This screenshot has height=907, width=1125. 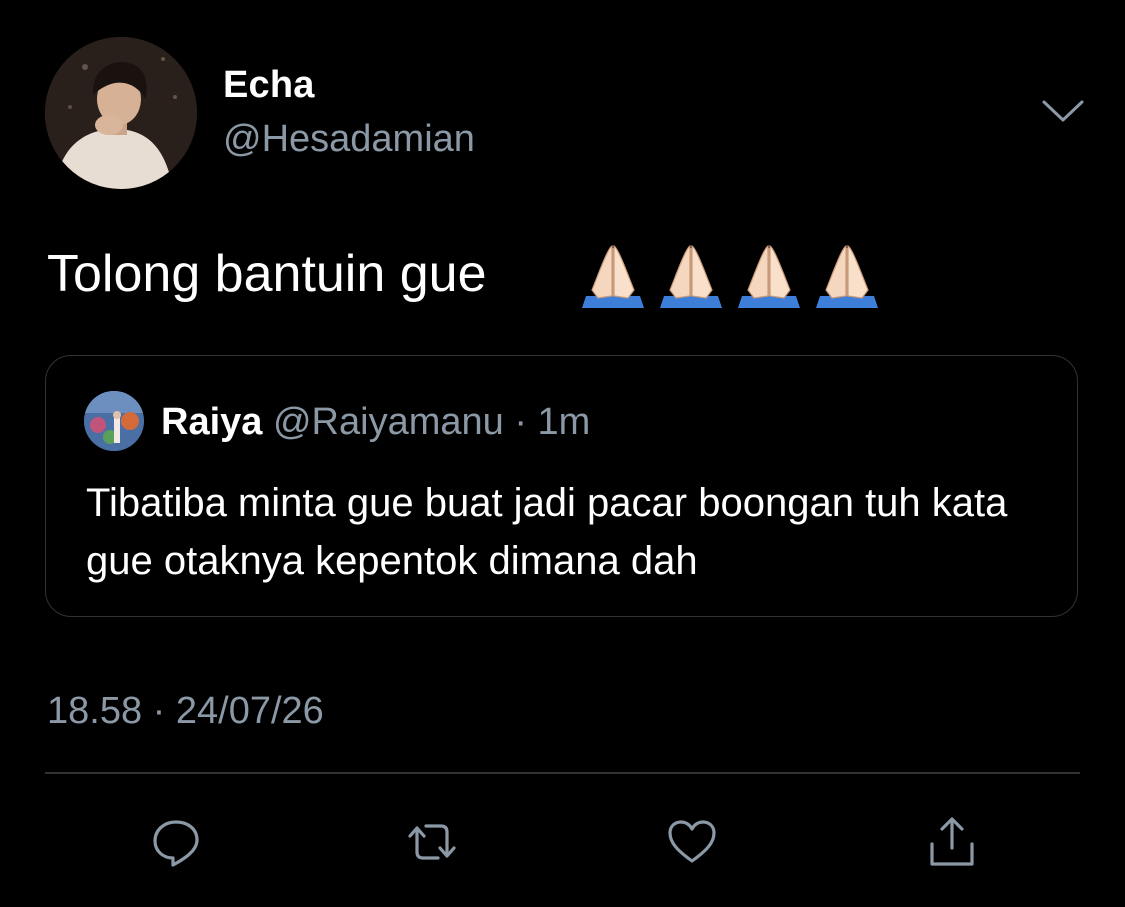 What do you see at coordinates (349, 139) in the screenshot?
I see `author-handle: @Hesadamian` at bounding box center [349, 139].